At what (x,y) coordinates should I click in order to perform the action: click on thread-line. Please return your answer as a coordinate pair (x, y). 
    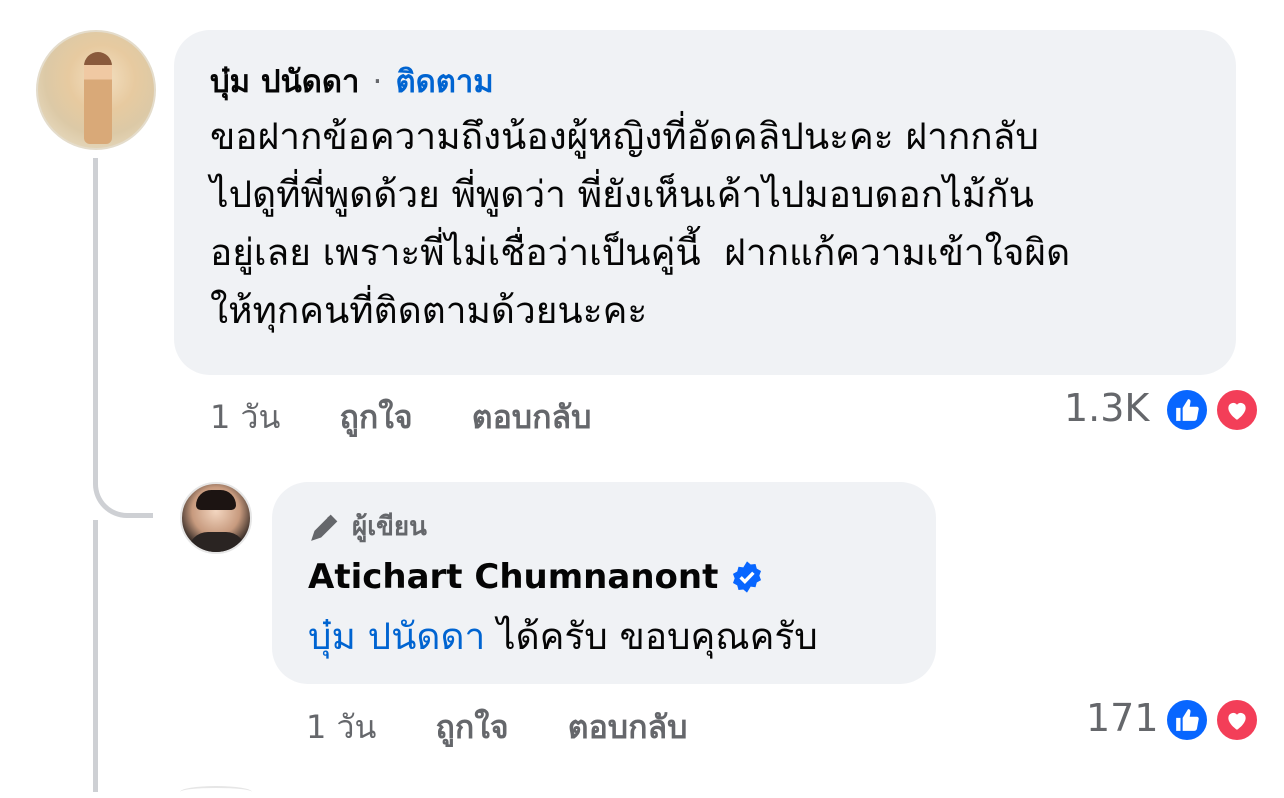
    Looking at the image, I should click on (95, 656).